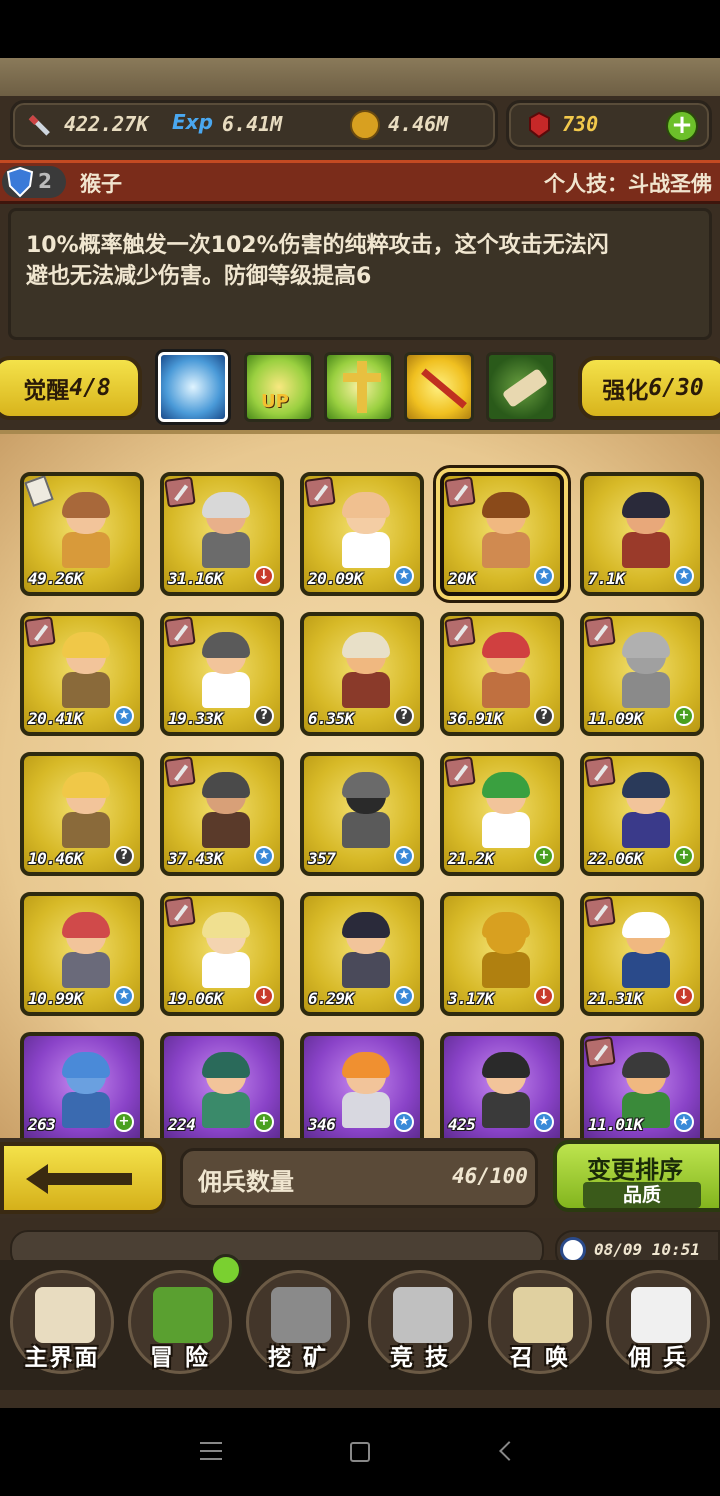 The image size is (720, 1496). What do you see at coordinates (636, 1176) in the screenshot?
I see `change-sort-button: 变更排序 品质` at bounding box center [636, 1176].